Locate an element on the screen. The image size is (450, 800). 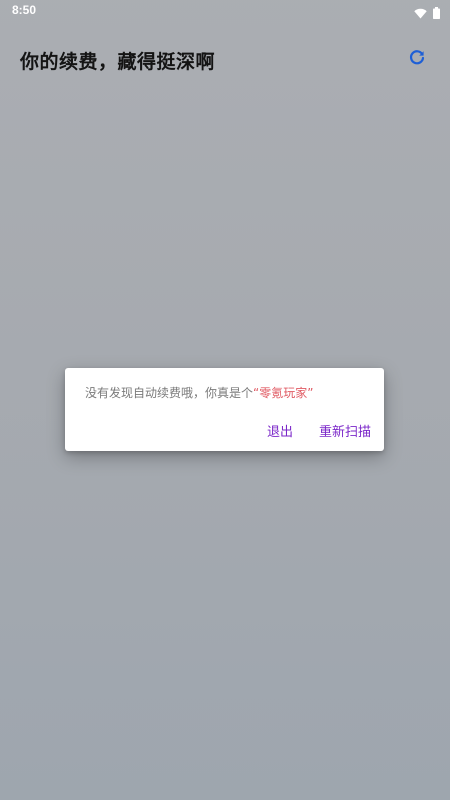
status-bar: 8:50 is located at coordinates (225, 11).